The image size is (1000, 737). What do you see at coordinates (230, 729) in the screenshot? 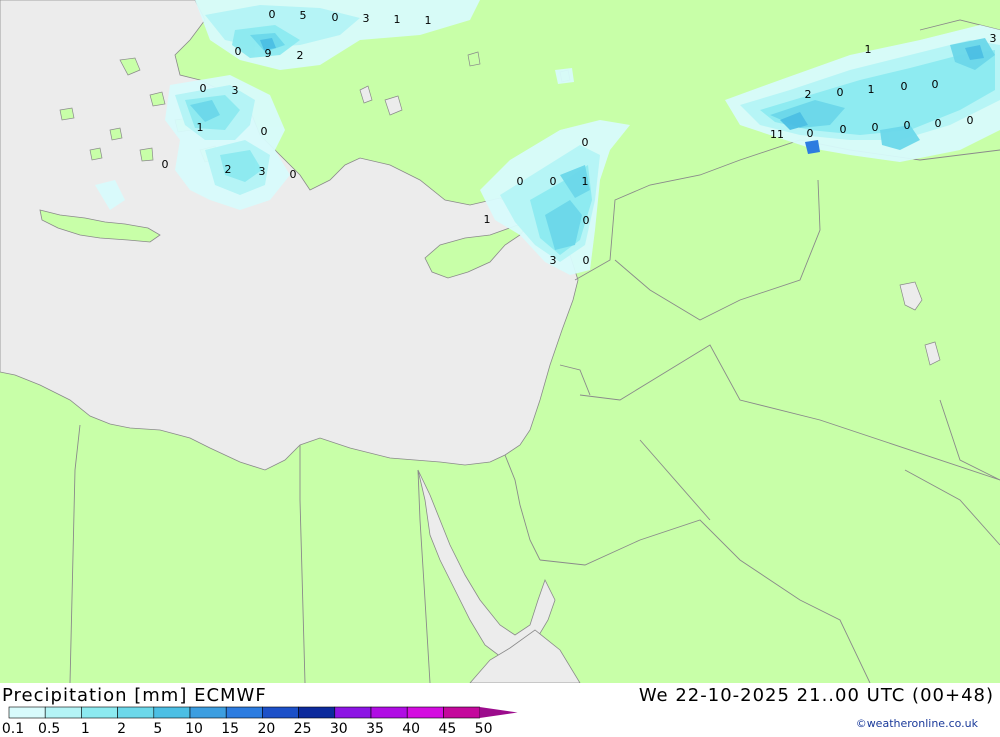
I see `legend-tick-label: 15` at bounding box center [230, 729].